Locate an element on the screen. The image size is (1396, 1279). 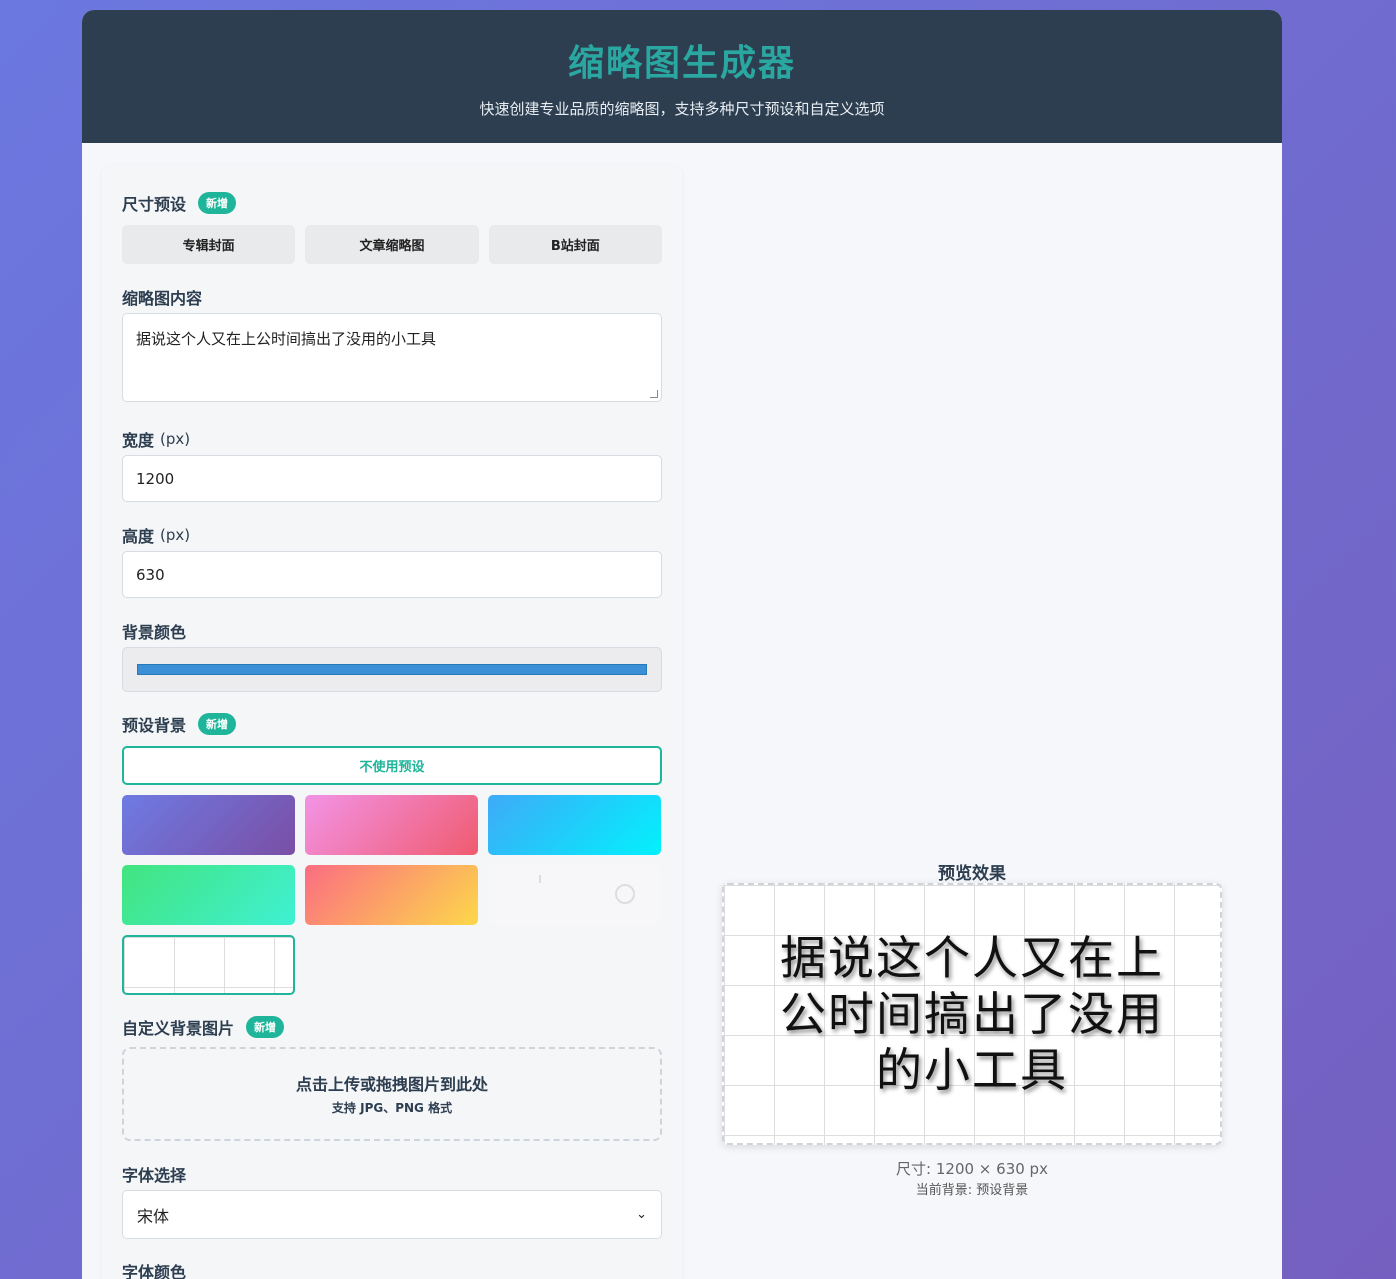
font-select: 宋体 ⌄ is located at coordinates (392, 1214).